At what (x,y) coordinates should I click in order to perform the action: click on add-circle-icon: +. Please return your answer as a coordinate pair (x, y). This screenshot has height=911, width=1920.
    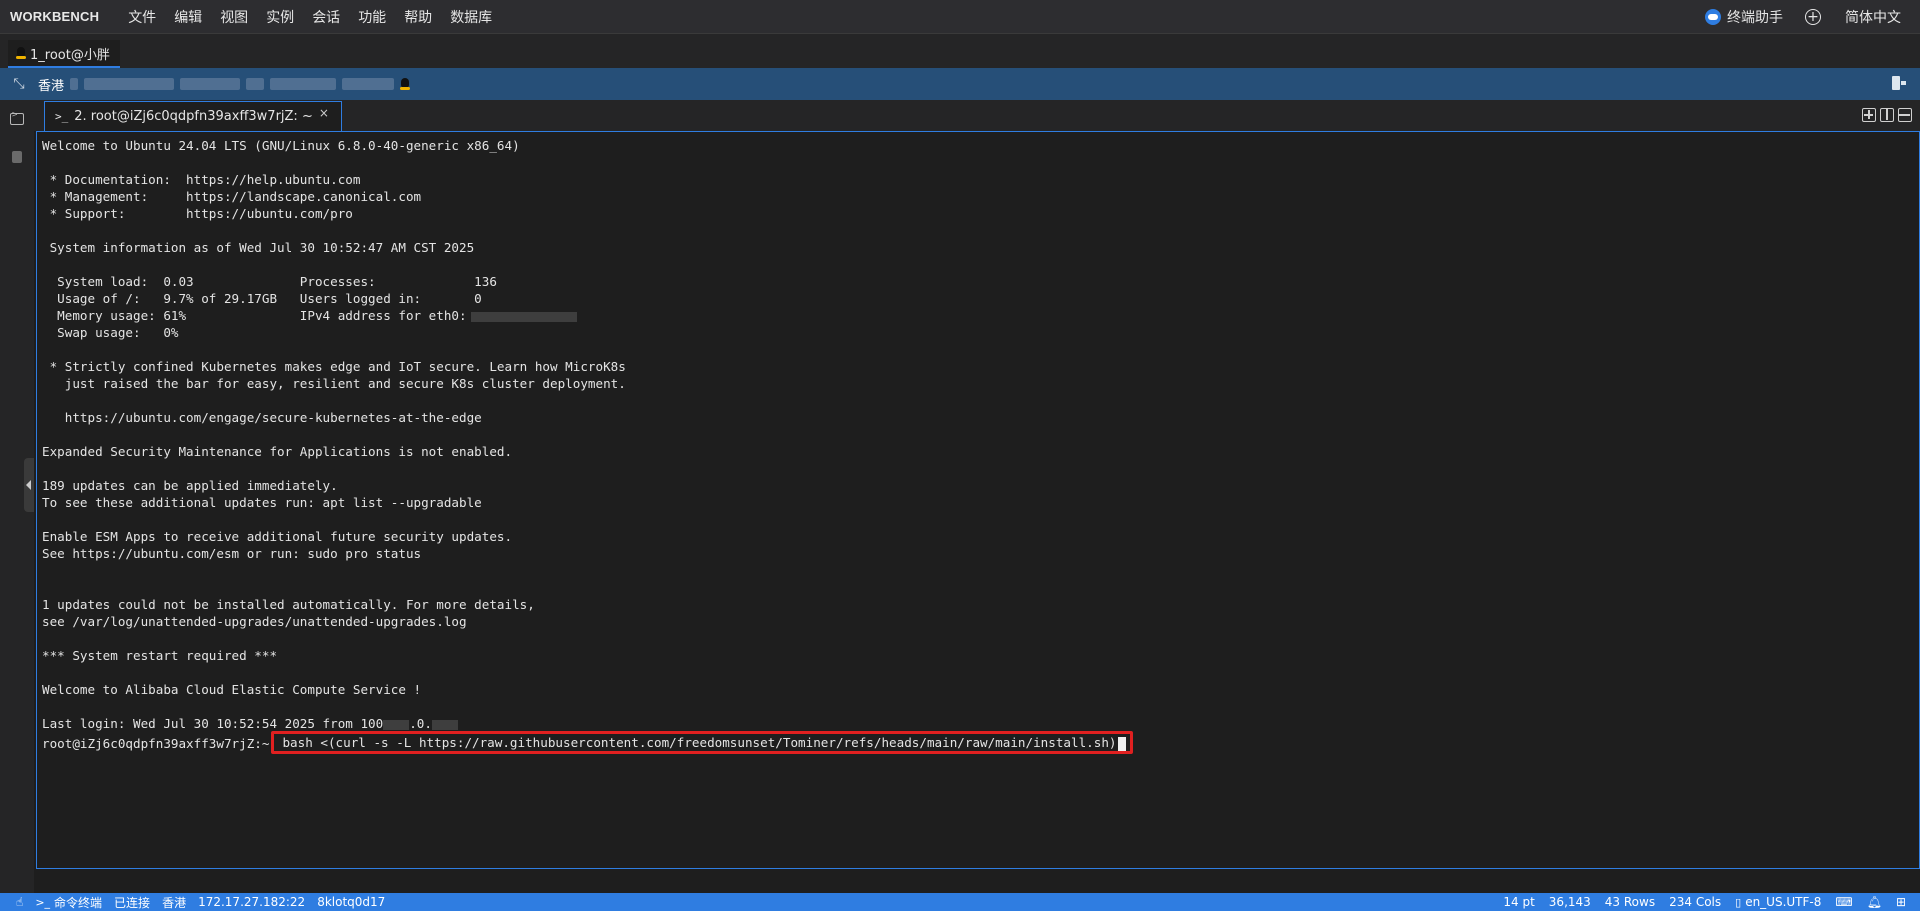
    Looking at the image, I should click on (1813, 17).